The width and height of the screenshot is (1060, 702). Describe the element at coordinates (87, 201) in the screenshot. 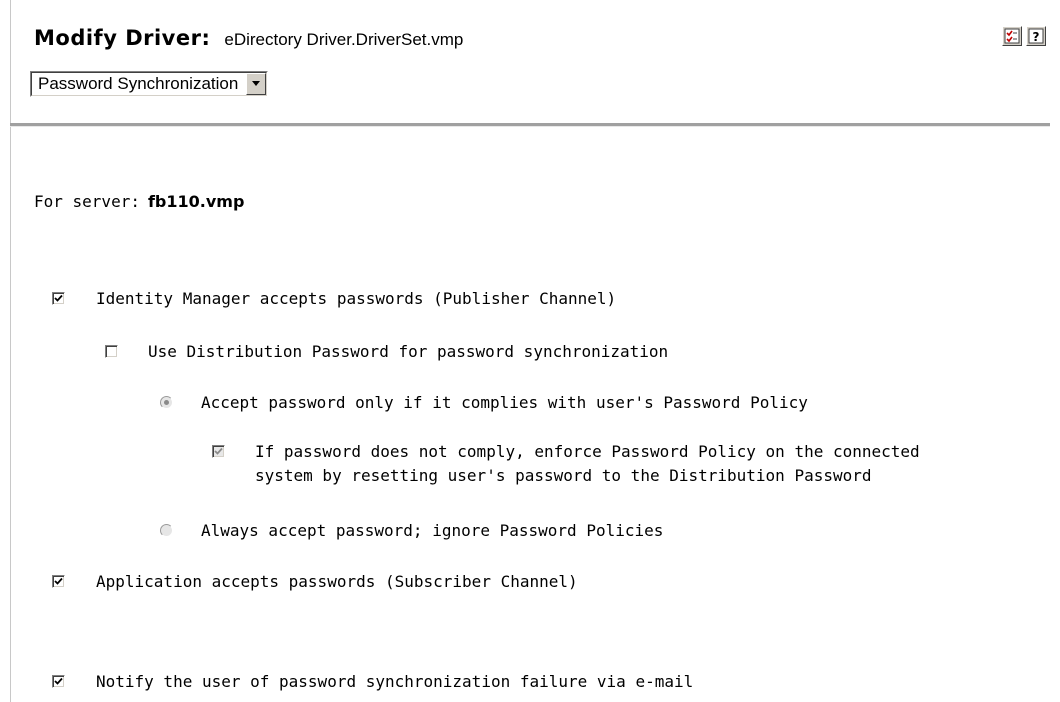

I see `server-label: For server:` at that location.